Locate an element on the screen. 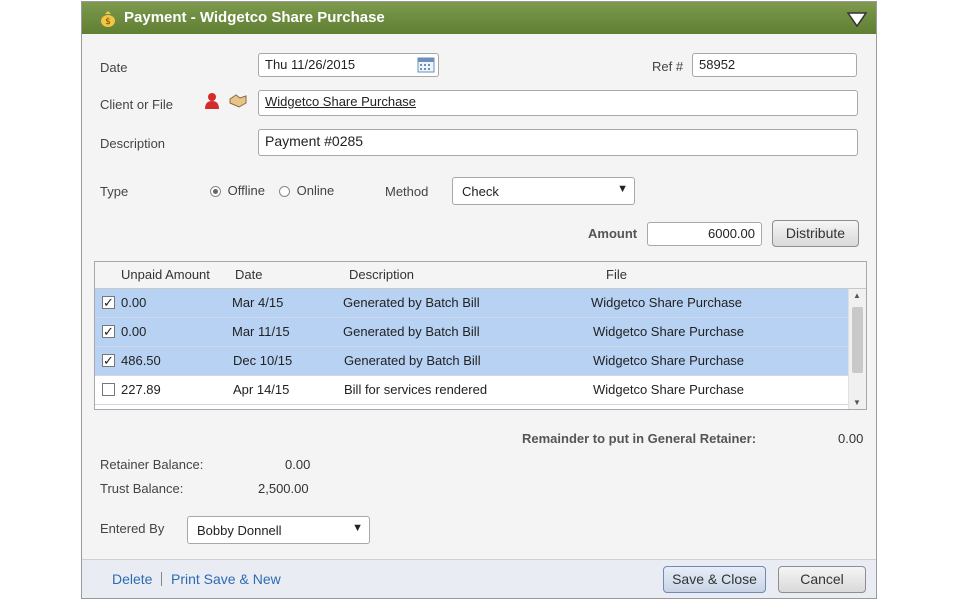 Image resolution: width=960 pixels, height=600 pixels. row-description: Bill for services rendered is located at coordinates (416, 389).